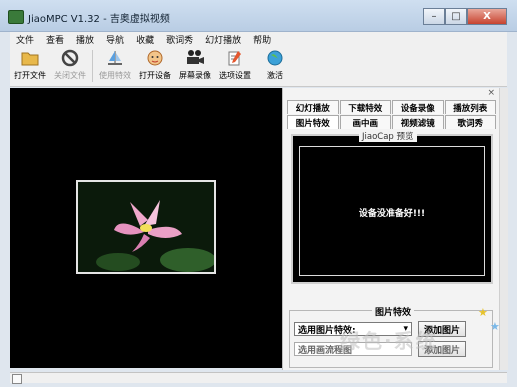 The width and height of the screenshot is (517, 387). I want to click on tab-row-top: 幻灯播放 下载特效 设备录像 播放列表, so click(392, 107).